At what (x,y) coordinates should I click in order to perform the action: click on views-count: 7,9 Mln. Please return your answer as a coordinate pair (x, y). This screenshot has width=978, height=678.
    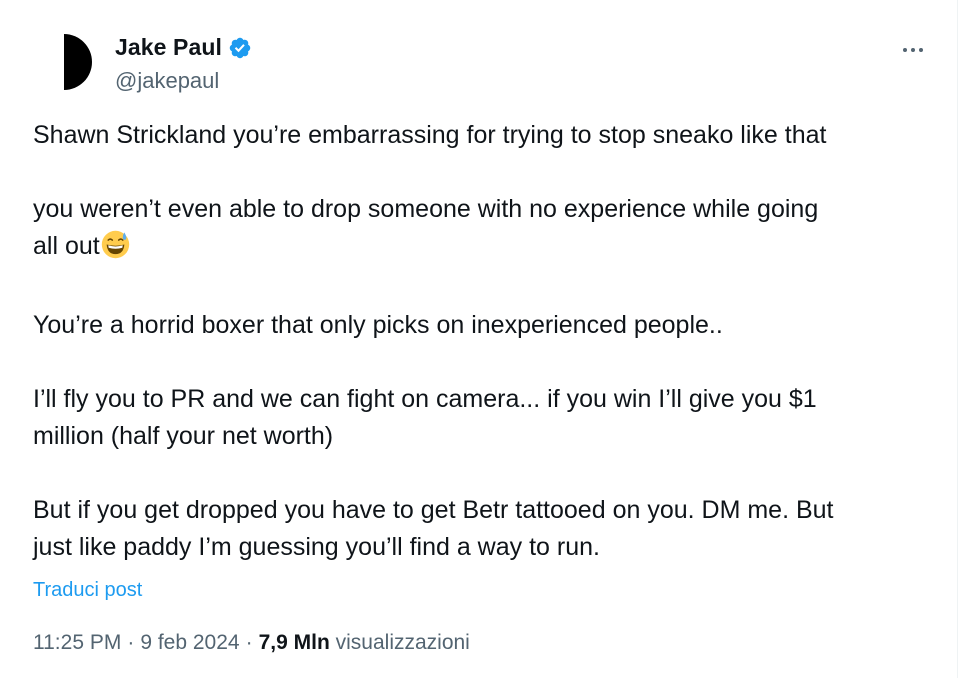
    Looking at the image, I should click on (294, 642).